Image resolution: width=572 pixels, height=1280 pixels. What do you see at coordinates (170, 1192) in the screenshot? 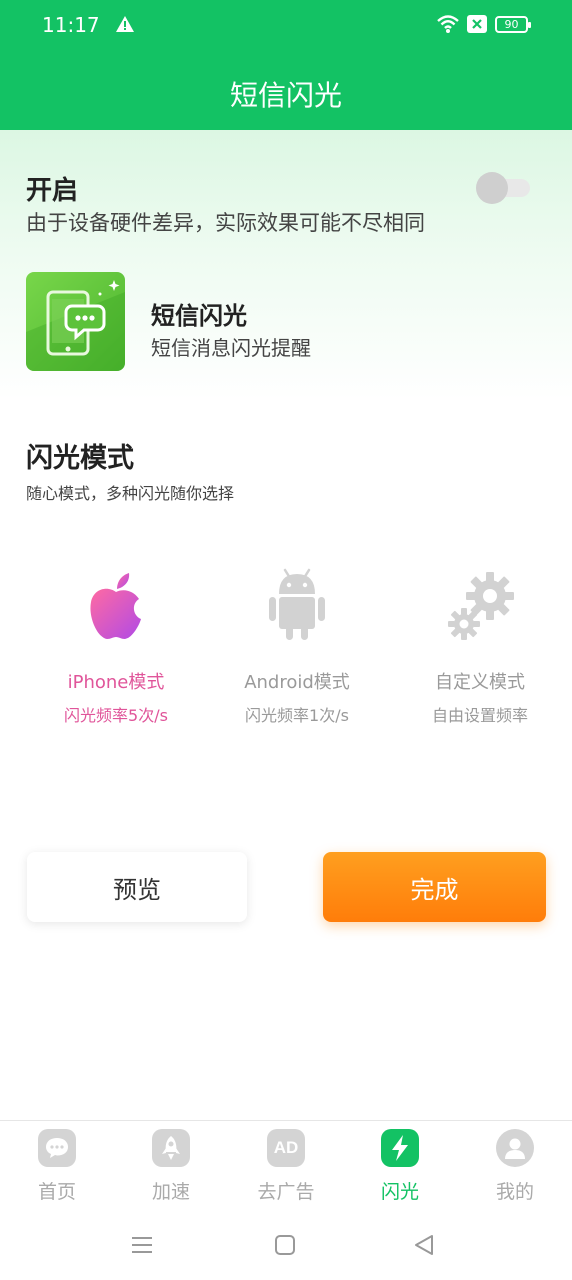
I see `tab-speed-label: 加速` at bounding box center [170, 1192].